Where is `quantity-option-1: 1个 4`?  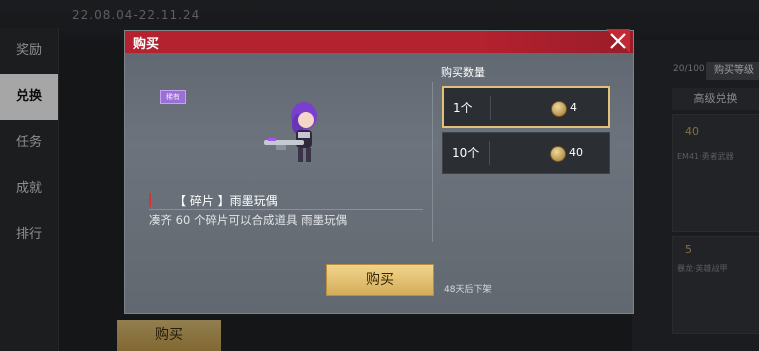
quantity-option-1: 1个 4 is located at coordinates (526, 107).